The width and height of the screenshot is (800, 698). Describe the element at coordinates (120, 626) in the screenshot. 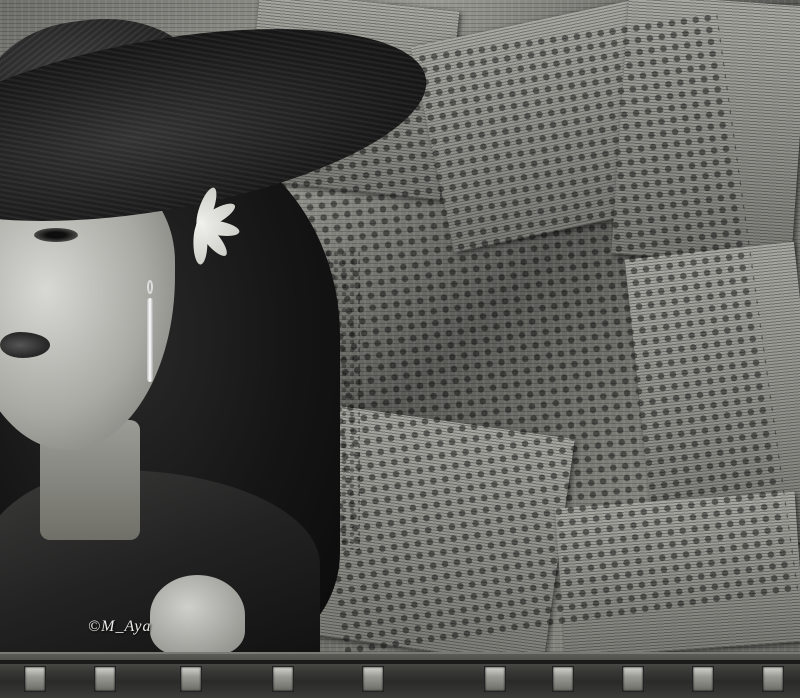

I see `artist-signature: ©M_Aya` at that location.